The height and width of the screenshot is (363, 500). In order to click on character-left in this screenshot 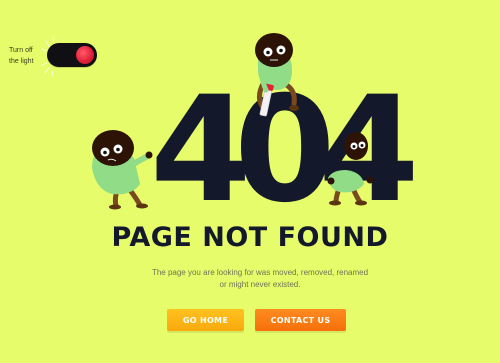, I will do `click(122, 170)`.